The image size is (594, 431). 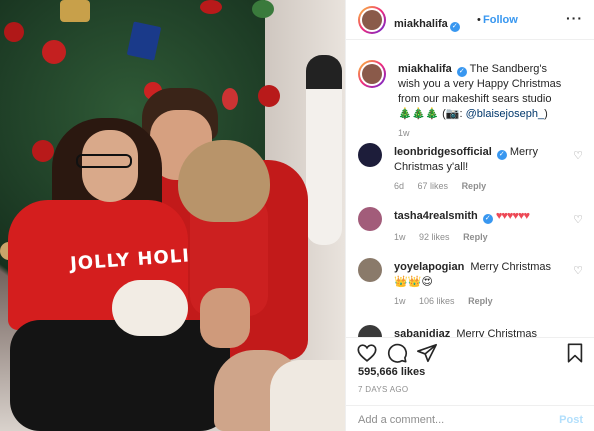 What do you see at coordinates (391, 372) in the screenshot?
I see `likes-count: 595,666 likes` at bounding box center [391, 372].